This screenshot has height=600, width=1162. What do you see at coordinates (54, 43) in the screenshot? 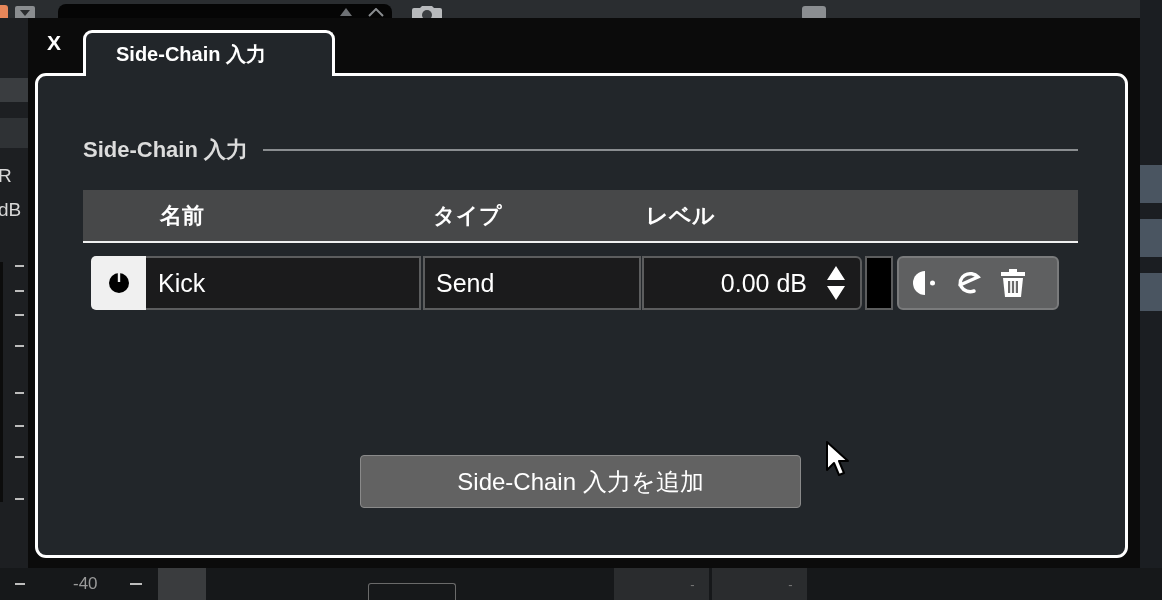
I see `close-button: X` at bounding box center [54, 43].